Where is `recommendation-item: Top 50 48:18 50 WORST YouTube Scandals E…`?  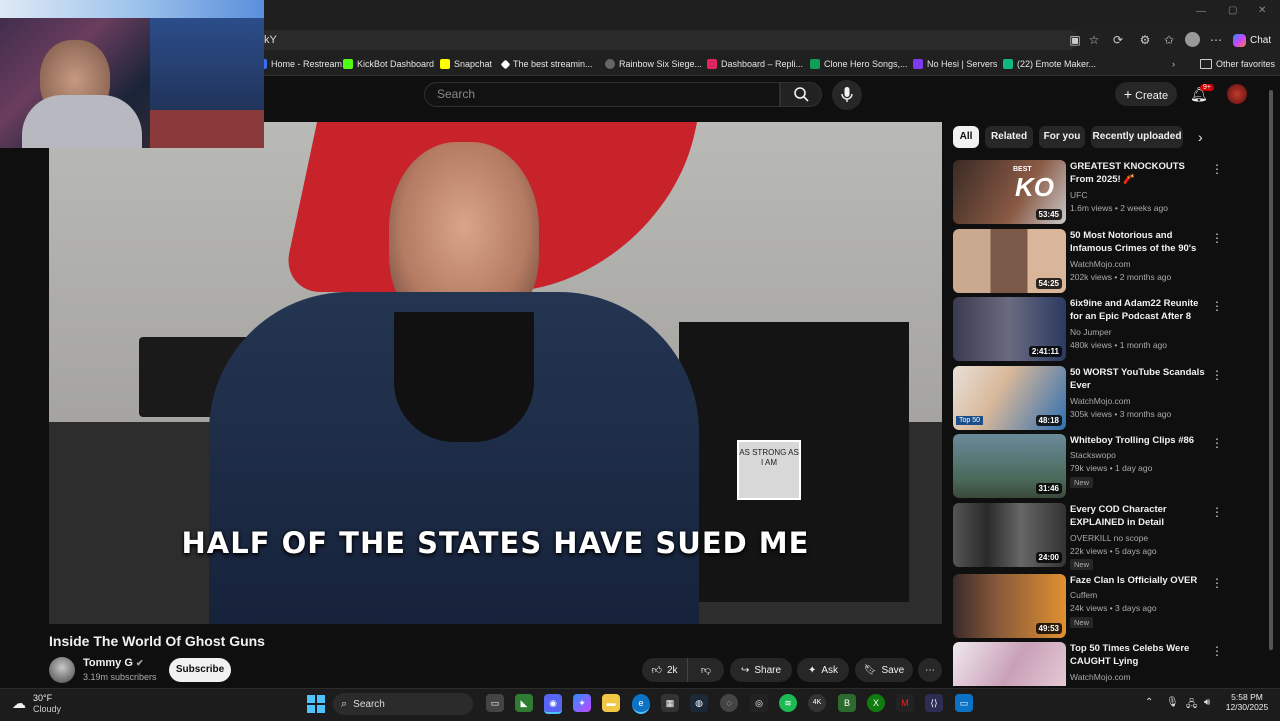
recommendation-item: Top 50 48:18 50 WORST YouTube Scandals E… is located at coordinates (1108, 398).